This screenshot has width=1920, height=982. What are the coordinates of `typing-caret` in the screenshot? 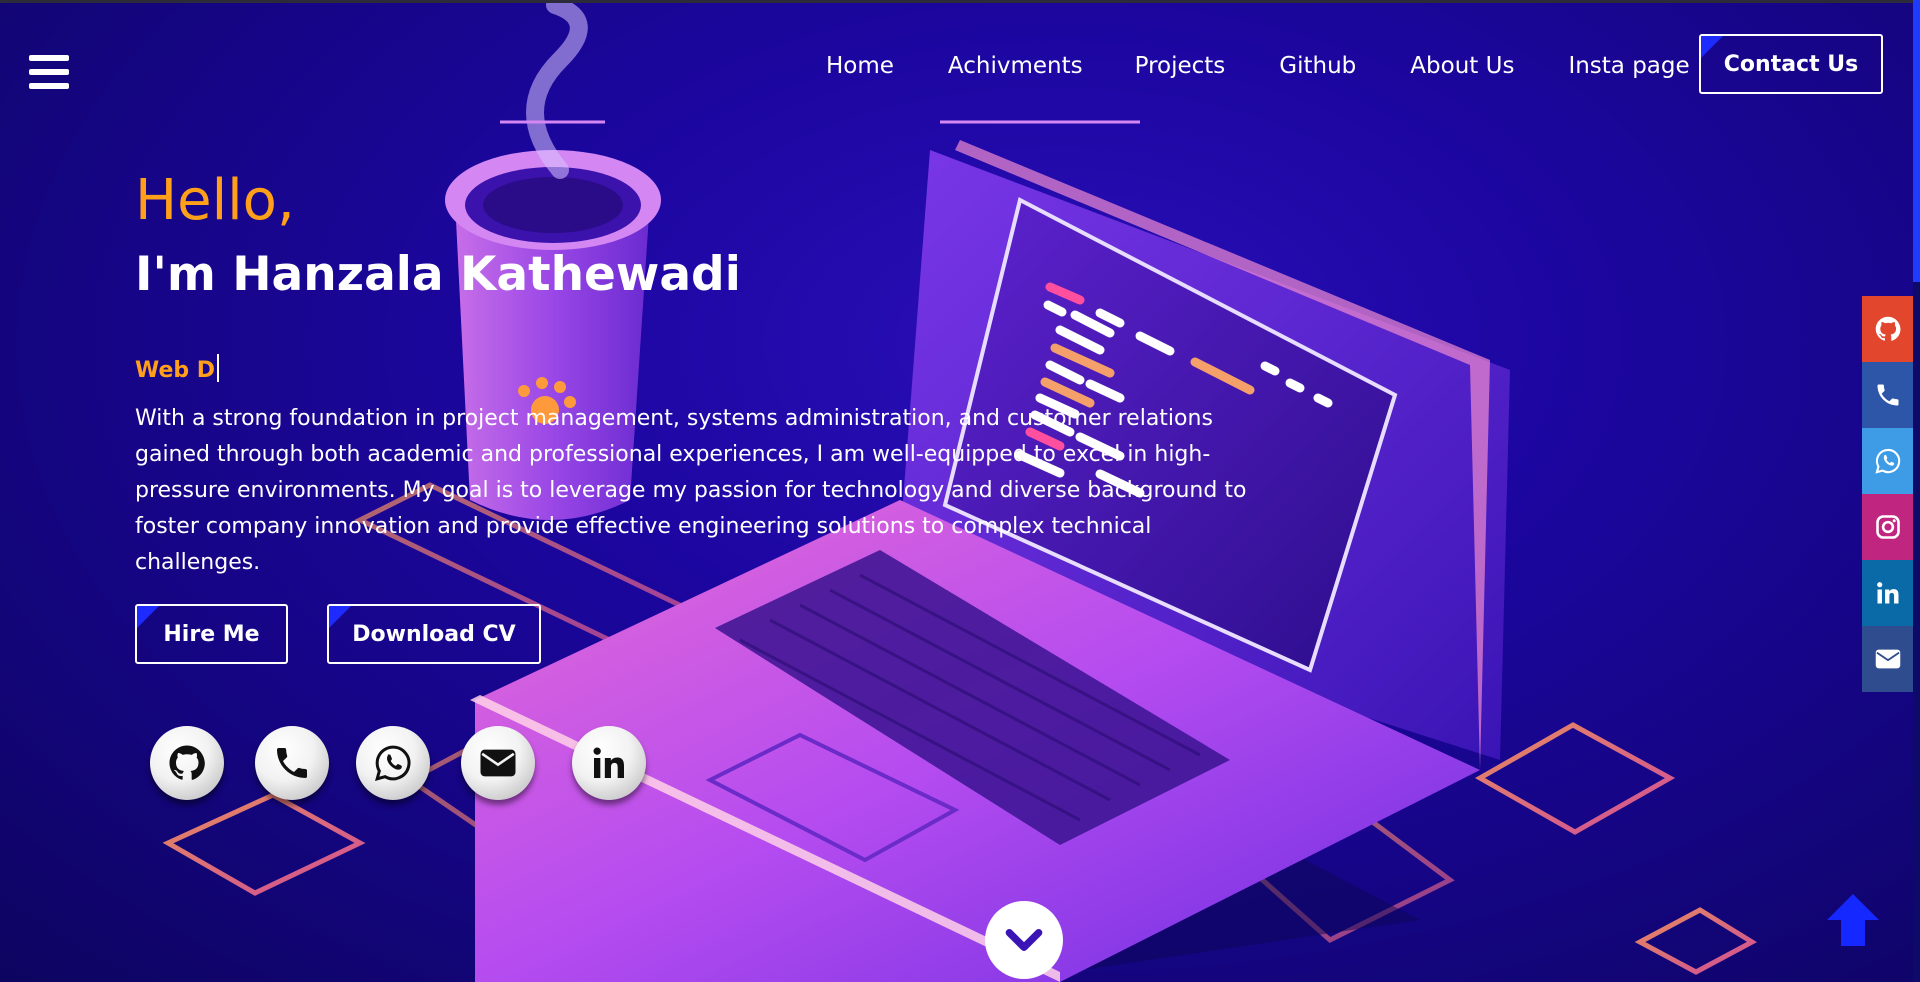 It's located at (218, 368).